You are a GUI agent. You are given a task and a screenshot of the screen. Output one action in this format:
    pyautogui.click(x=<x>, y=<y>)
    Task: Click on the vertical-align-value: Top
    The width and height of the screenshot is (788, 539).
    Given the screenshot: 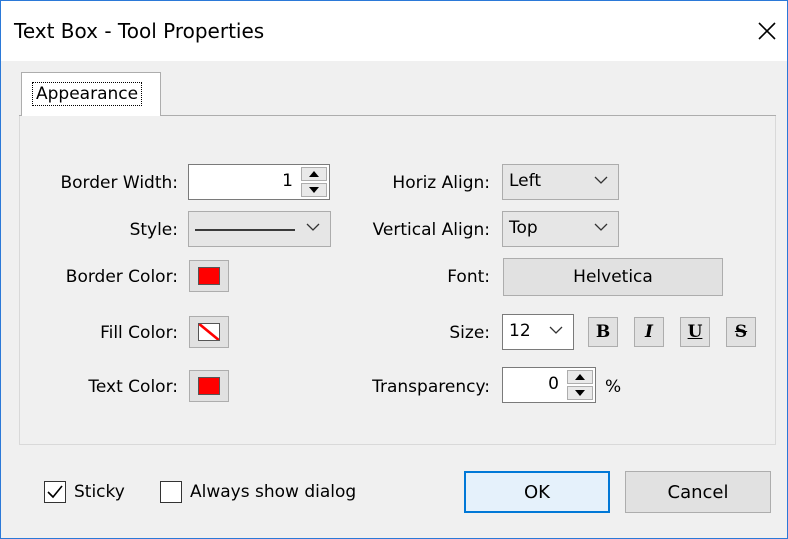 What is the action you would take?
    pyautogui.click(x=523, y=228)
    